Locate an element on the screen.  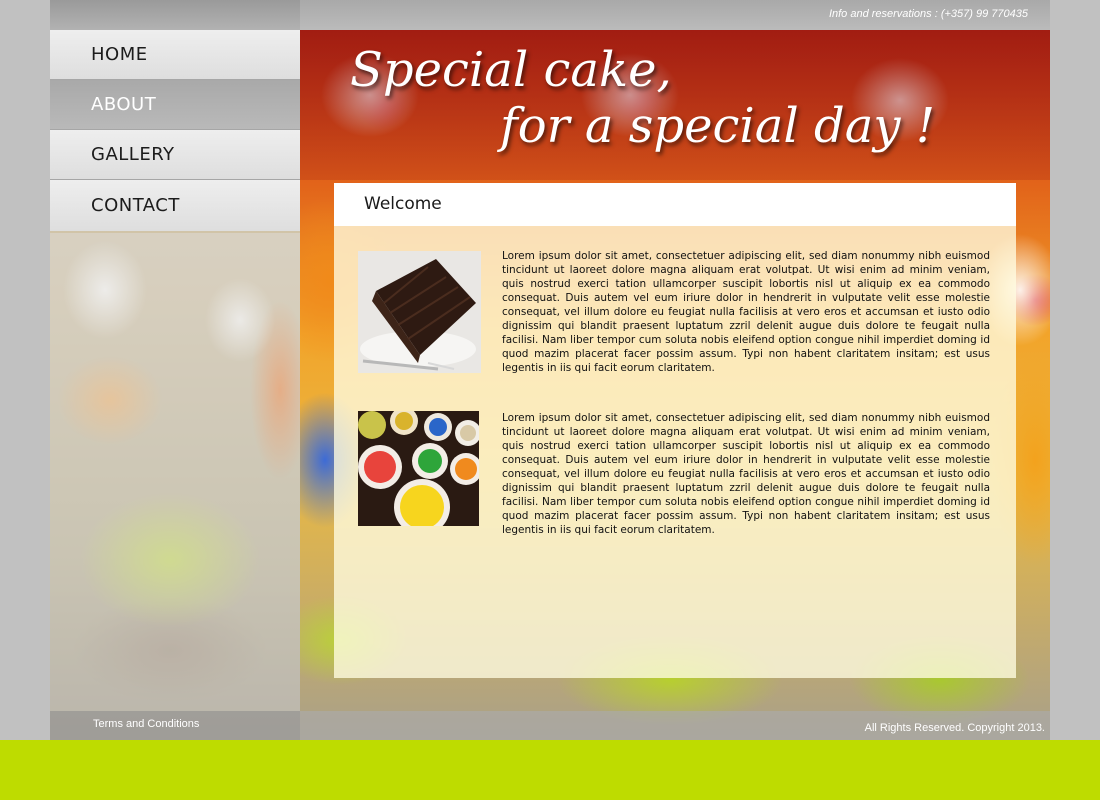
copyright-text: All Rights Reserved. Copyright 2013. is located at coordinates (954, 728).